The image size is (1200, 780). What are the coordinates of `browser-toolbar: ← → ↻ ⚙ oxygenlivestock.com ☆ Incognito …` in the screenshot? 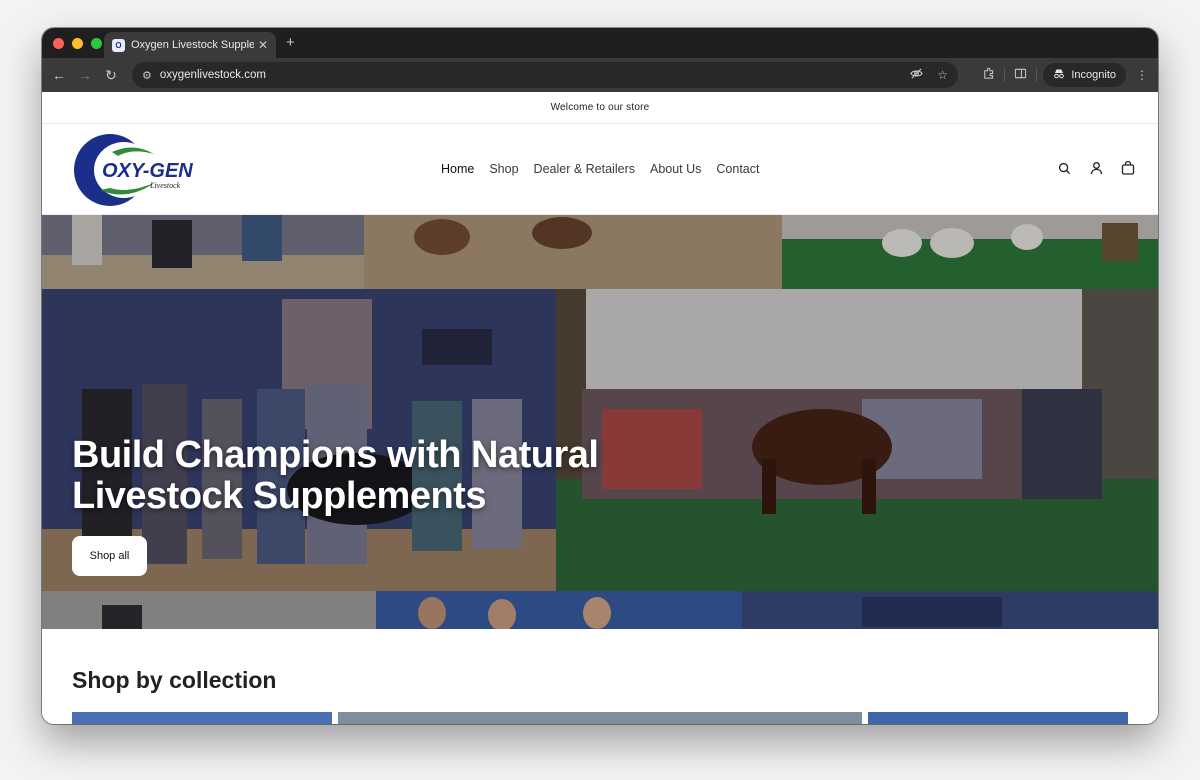 It's located at (600, 75).